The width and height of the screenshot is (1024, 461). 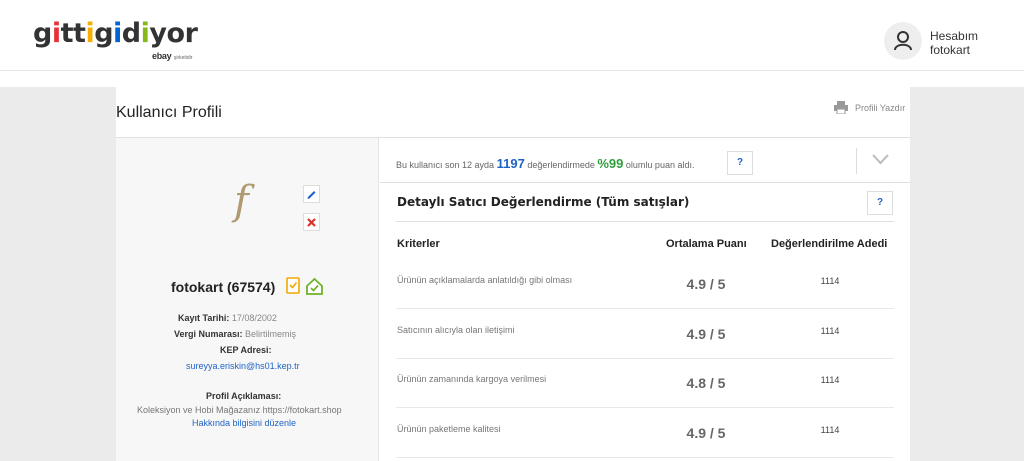 What do you see at coordinates (158, 33) in the screenshot?
I see `logo-letter: y` at bounding box center [158, 33].